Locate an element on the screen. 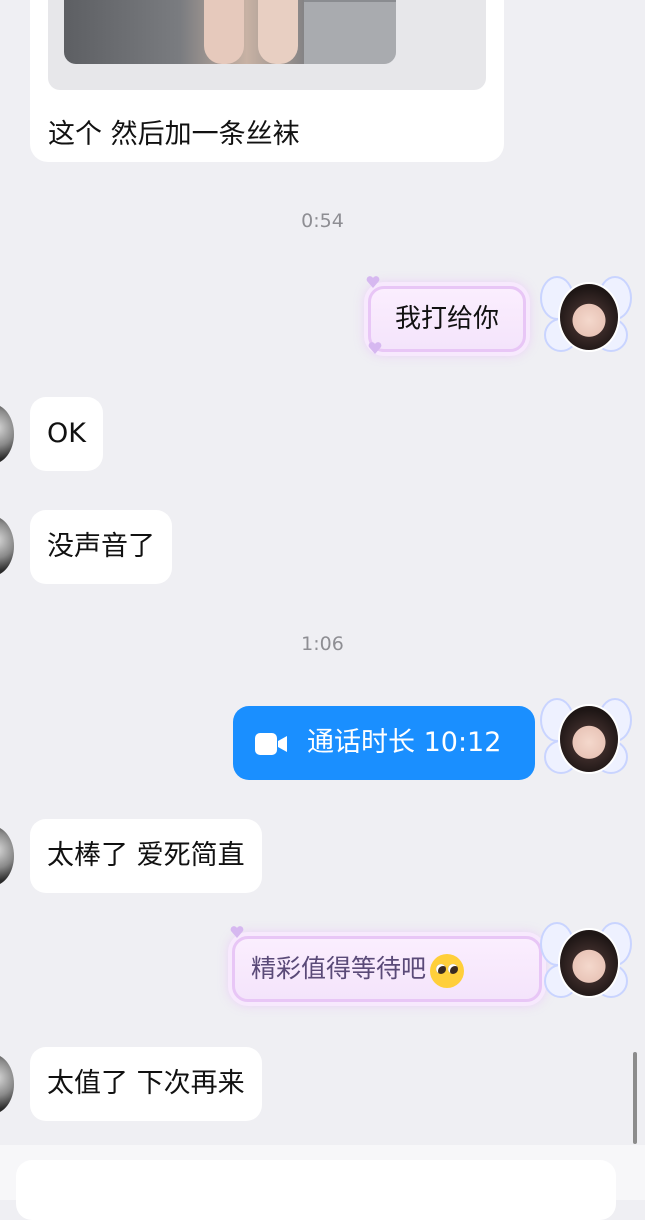 The height and width of the screenshot is (1220, 645). scrollbar is located at coordinates (635, 1098).